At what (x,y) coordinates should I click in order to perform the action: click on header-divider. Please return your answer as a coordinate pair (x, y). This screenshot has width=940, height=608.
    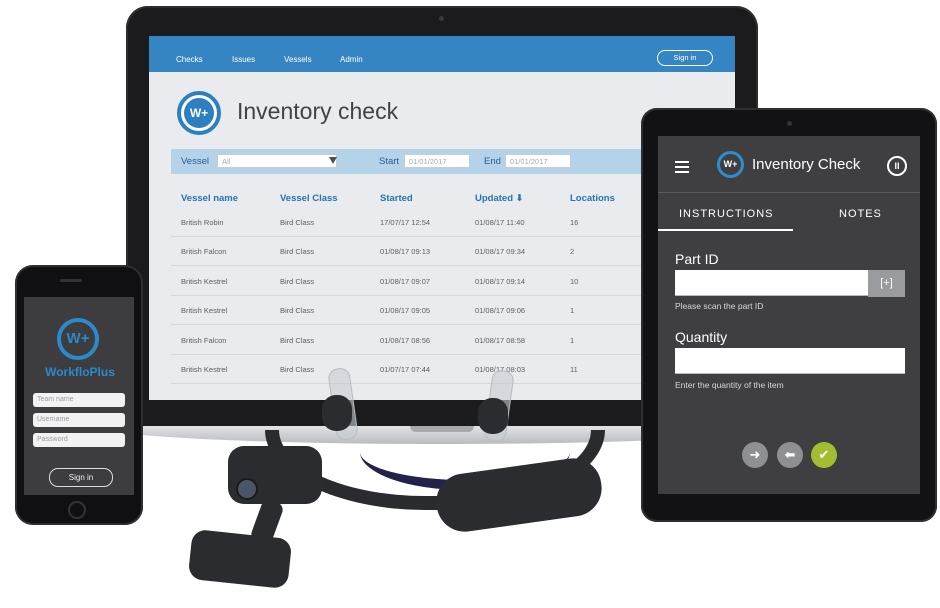
    Looking at the image, I should click on (789, 192).